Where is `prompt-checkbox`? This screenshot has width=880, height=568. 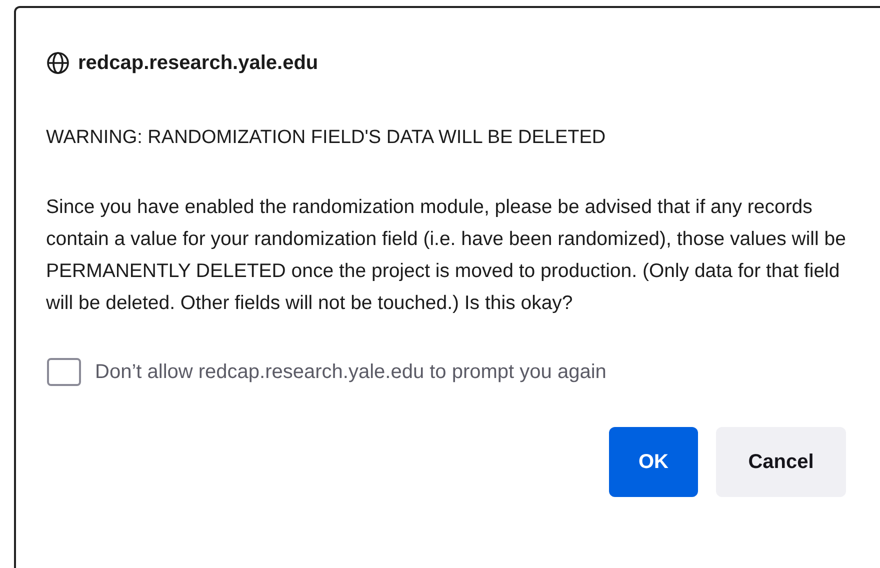 prompt-checkbox is located at coordinates (64, 372).